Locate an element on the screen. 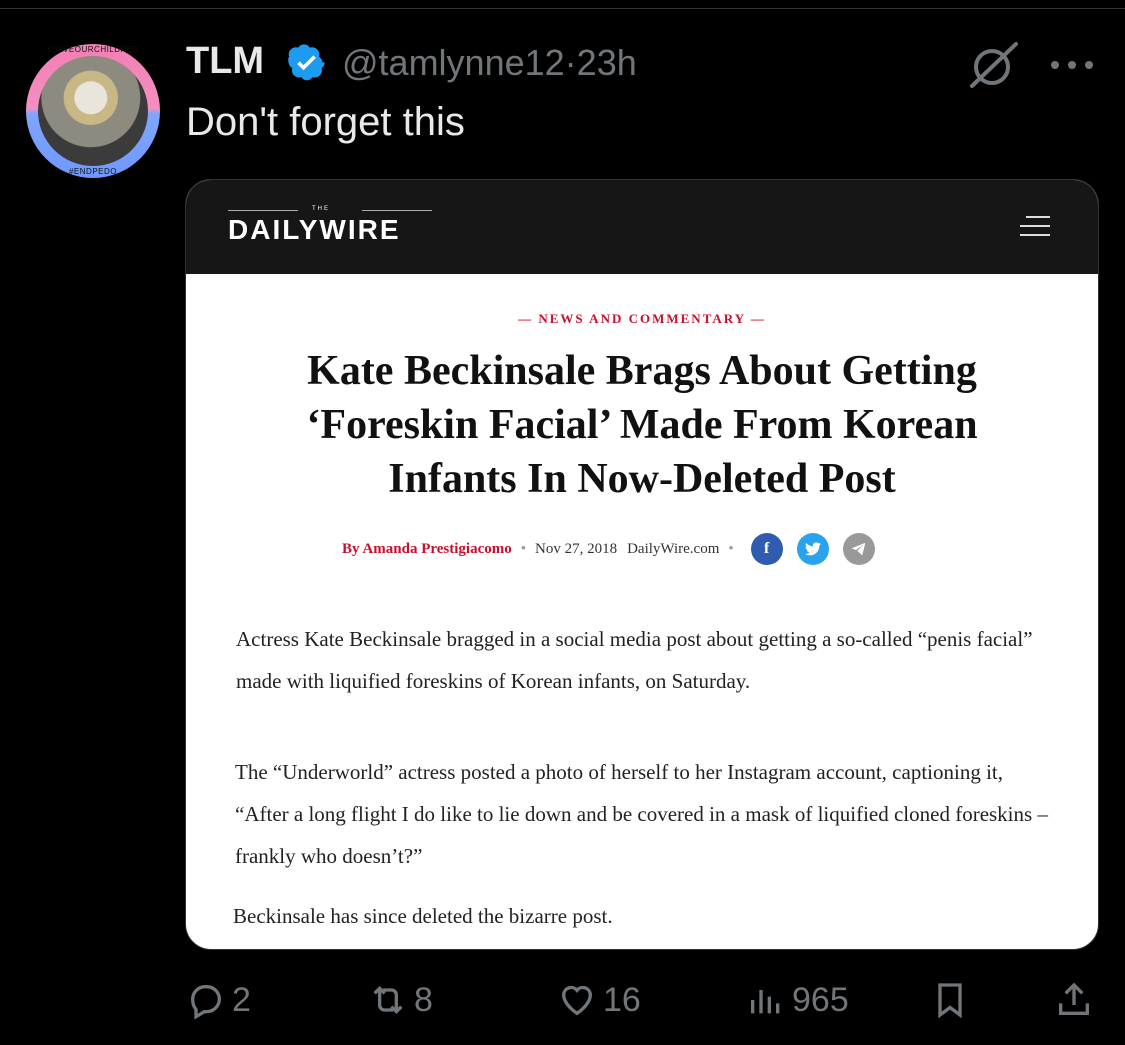  share-icon is located at coordinates (1074, 998).